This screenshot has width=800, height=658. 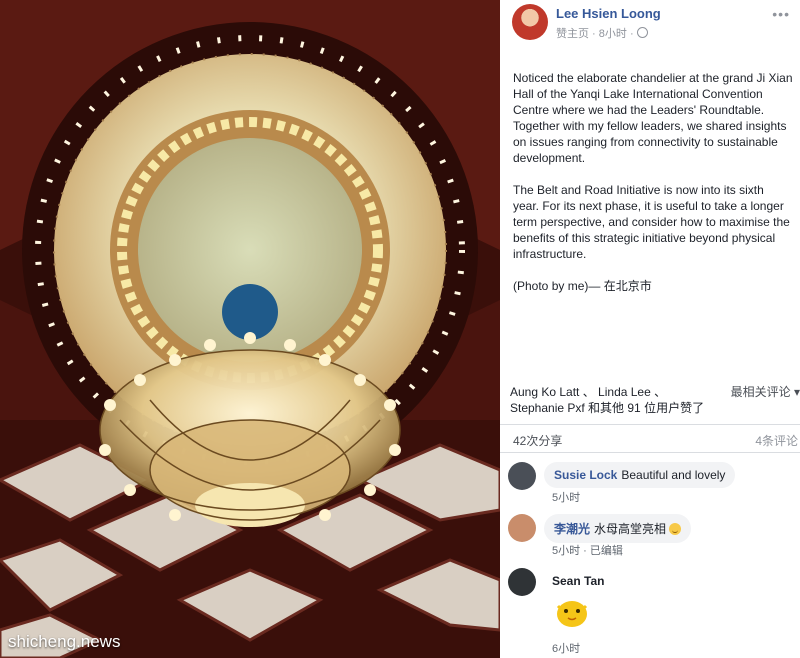 What do you see at coordinates (608, 13) in the screenshot?
I see `author-name: Lee Hsien Loong` at bounding box center [608, 13].